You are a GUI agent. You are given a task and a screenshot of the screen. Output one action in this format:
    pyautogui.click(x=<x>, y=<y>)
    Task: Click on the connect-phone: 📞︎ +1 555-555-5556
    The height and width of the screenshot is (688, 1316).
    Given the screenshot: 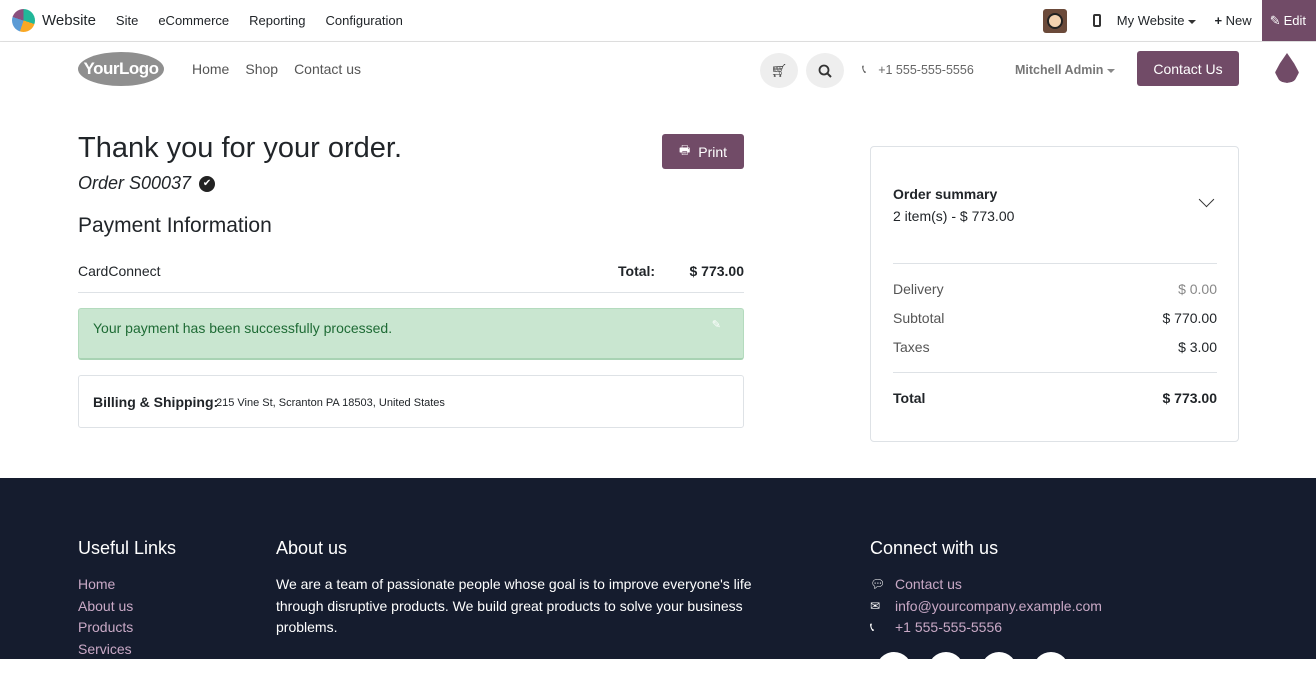 What is the action you would take?
    pyautogui.click(x=986, y=628)
    